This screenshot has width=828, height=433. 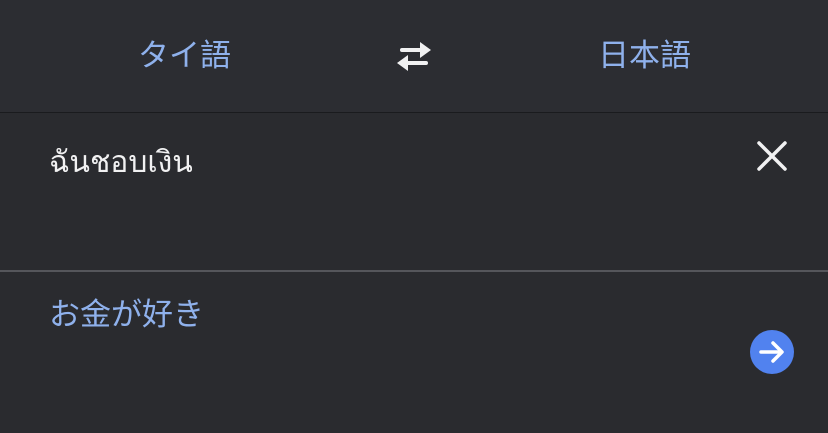 I want to click on swap-languages-button, so click(x=414, y=56).